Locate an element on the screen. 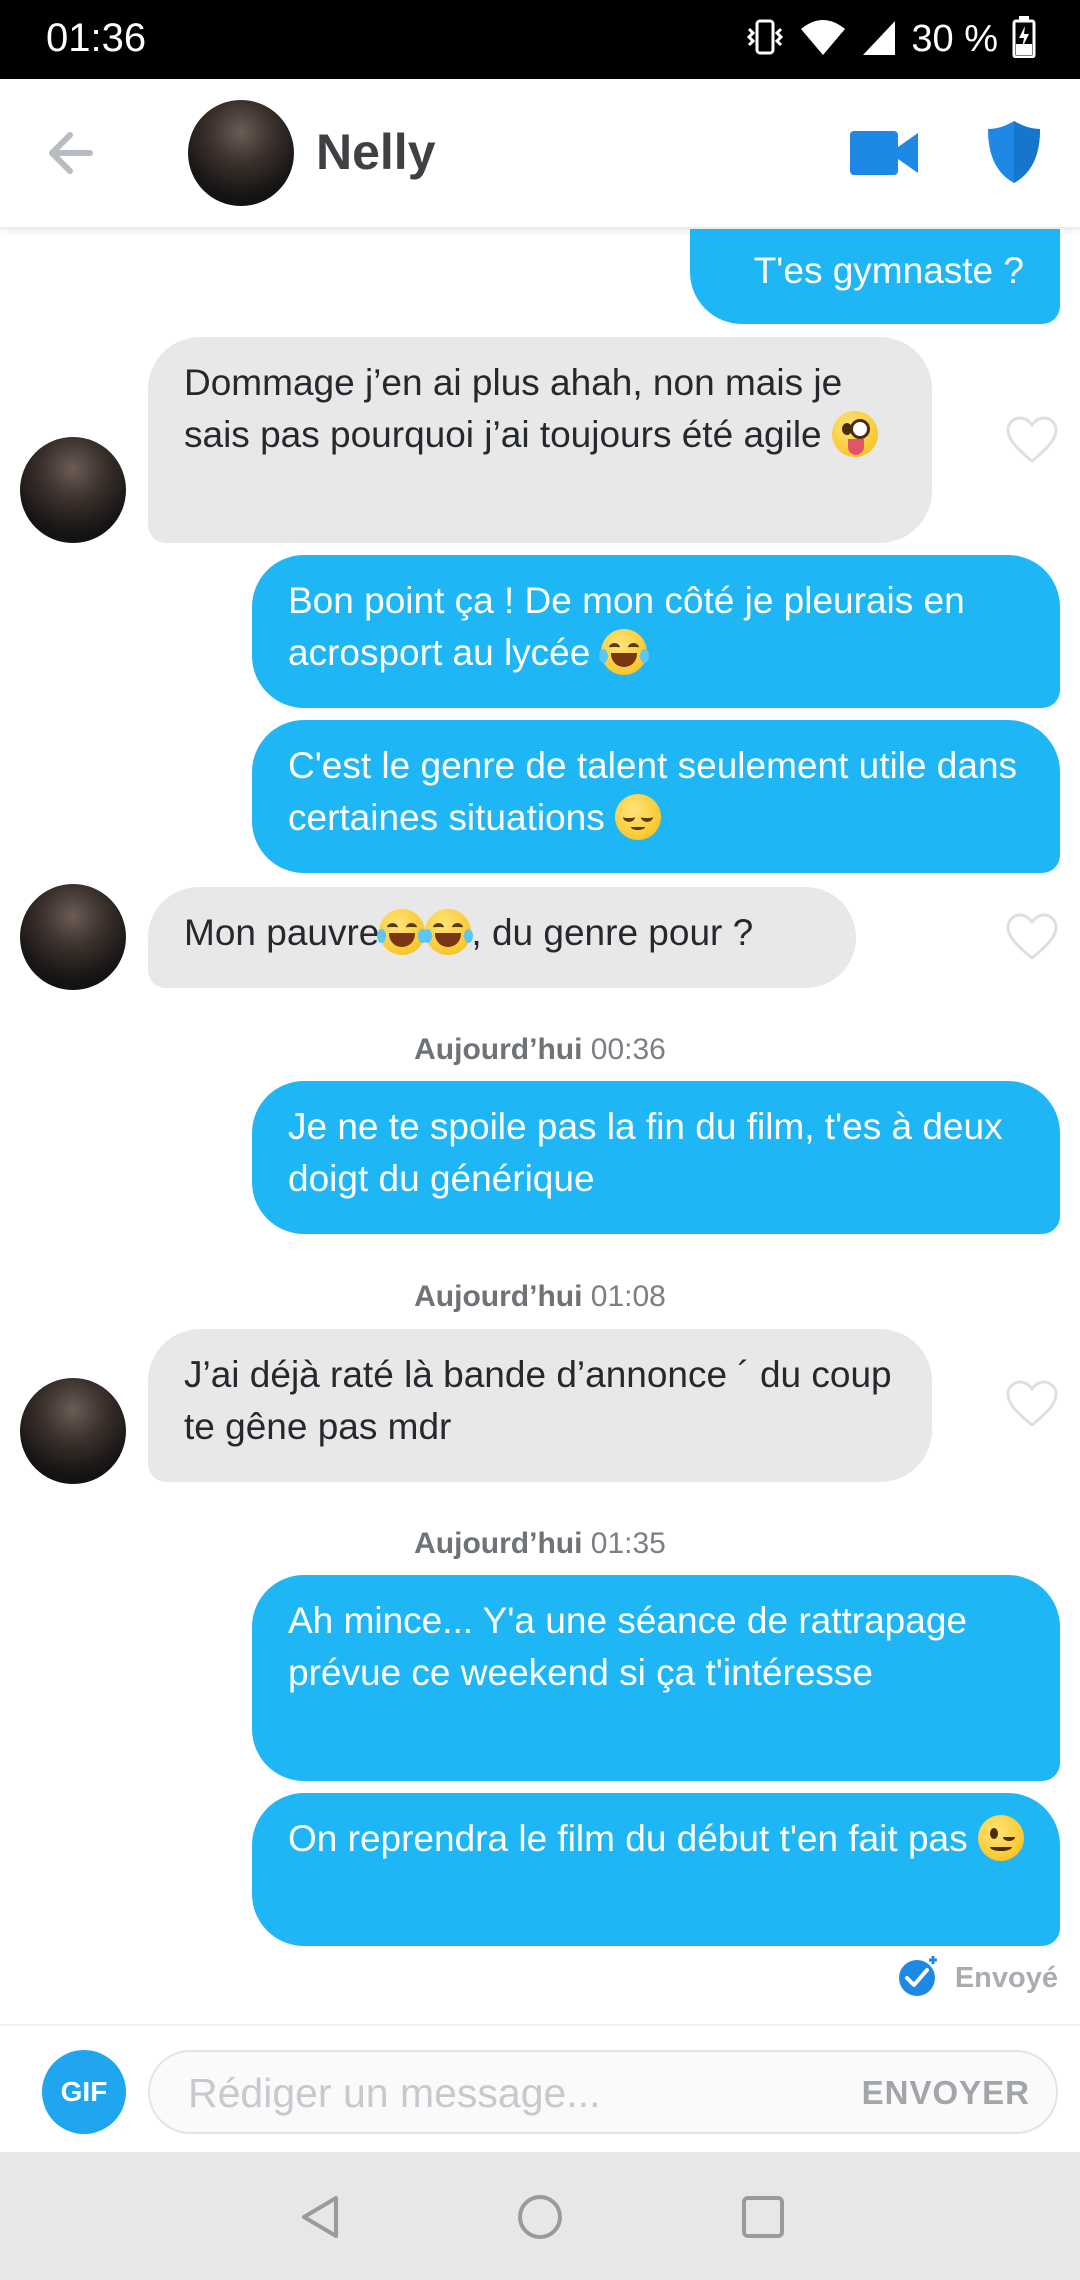 The height and width of the screenshot is (2280, 1080). timestamp-divider: Aujourd’hui 01:35 is located at coordinates (540, 1544).